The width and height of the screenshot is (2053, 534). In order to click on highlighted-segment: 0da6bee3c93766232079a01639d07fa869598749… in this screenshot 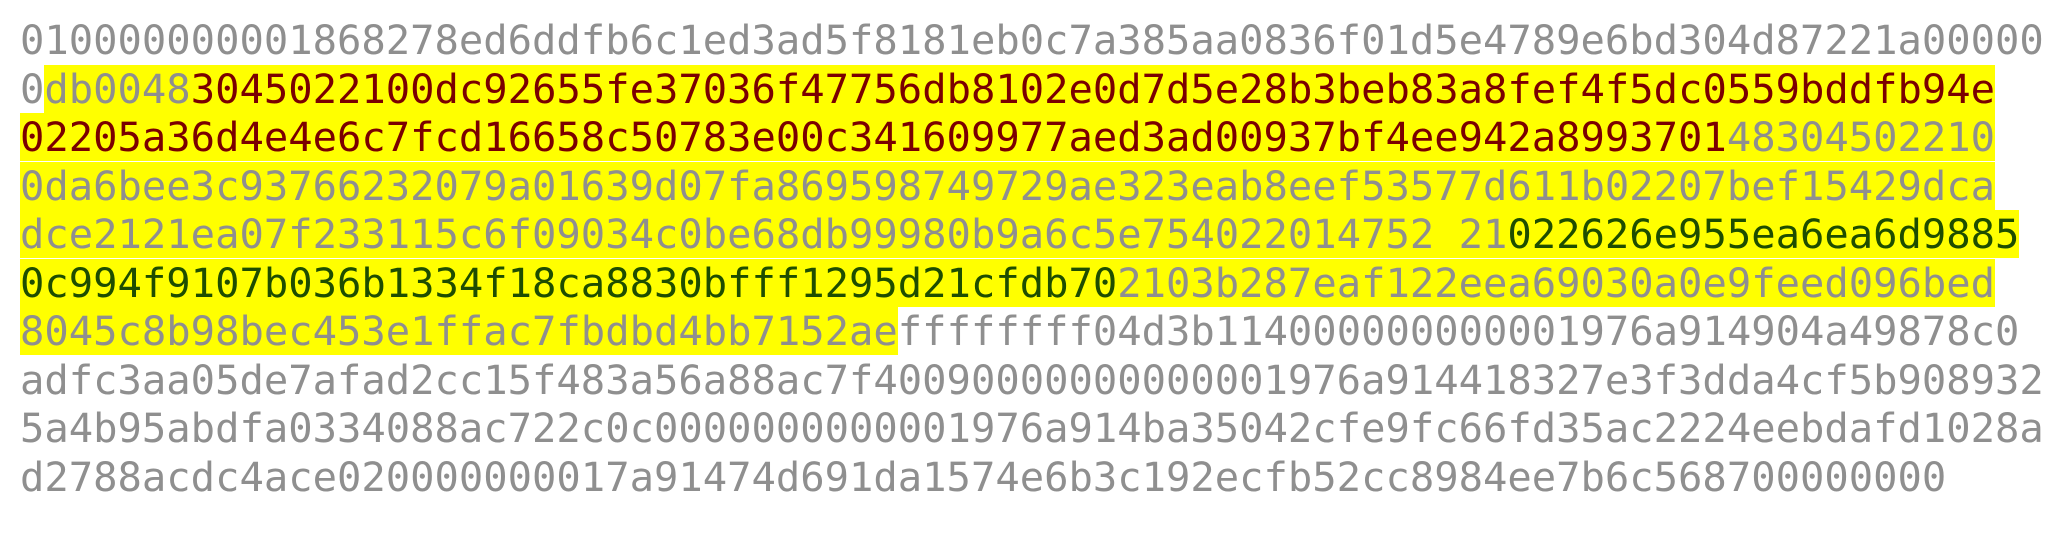, I will do `click(1008, 185)`.